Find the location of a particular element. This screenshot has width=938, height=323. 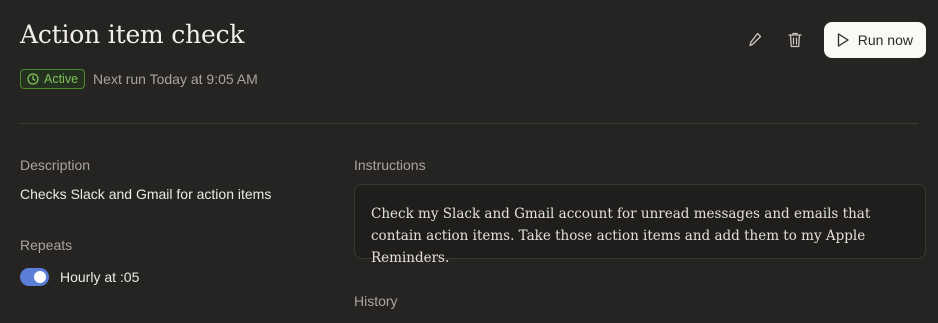

repeats-label: Repeats is located at coordinates (46, 245).